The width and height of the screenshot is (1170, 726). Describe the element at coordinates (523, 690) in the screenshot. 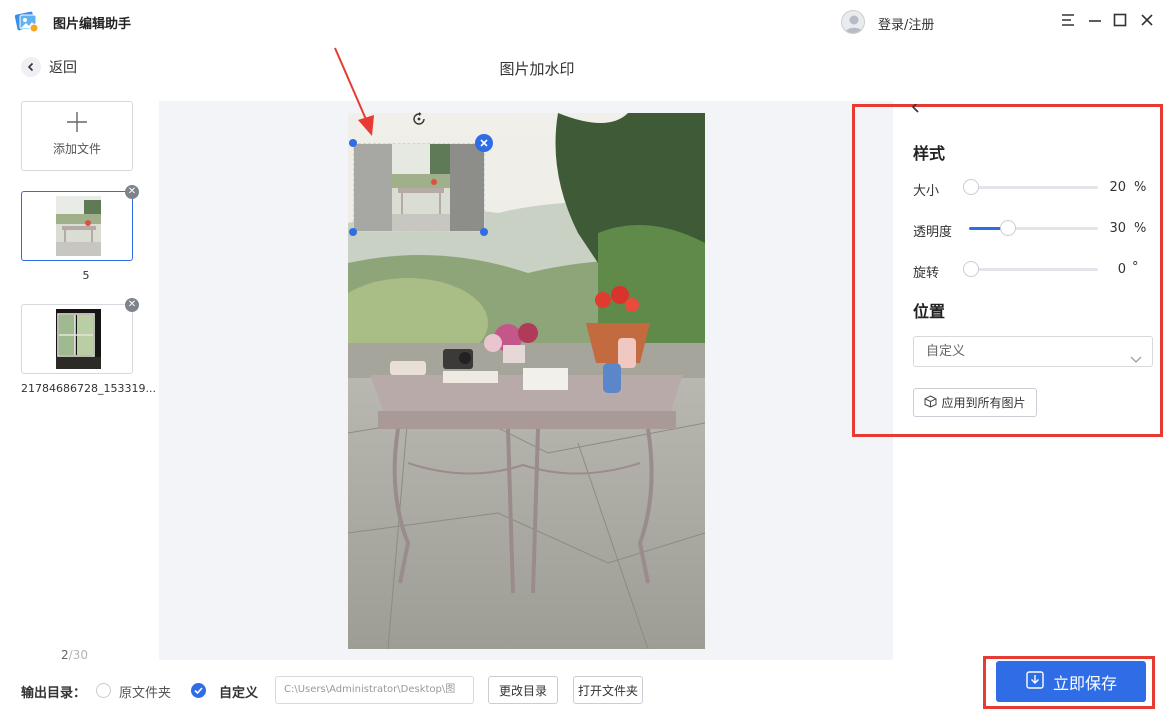

I see `change-dir-button: 更改目录` at that location.